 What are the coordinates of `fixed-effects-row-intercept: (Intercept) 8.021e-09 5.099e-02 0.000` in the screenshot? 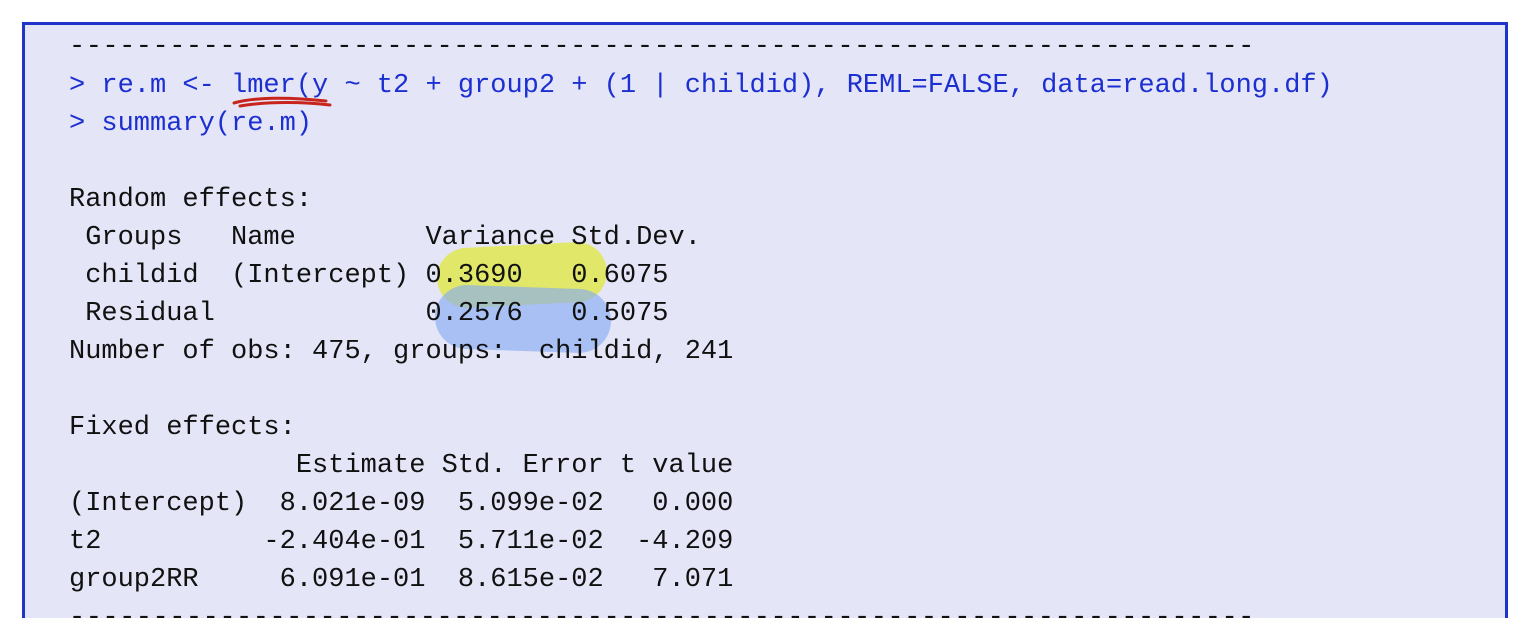 It's located at (401, 504).